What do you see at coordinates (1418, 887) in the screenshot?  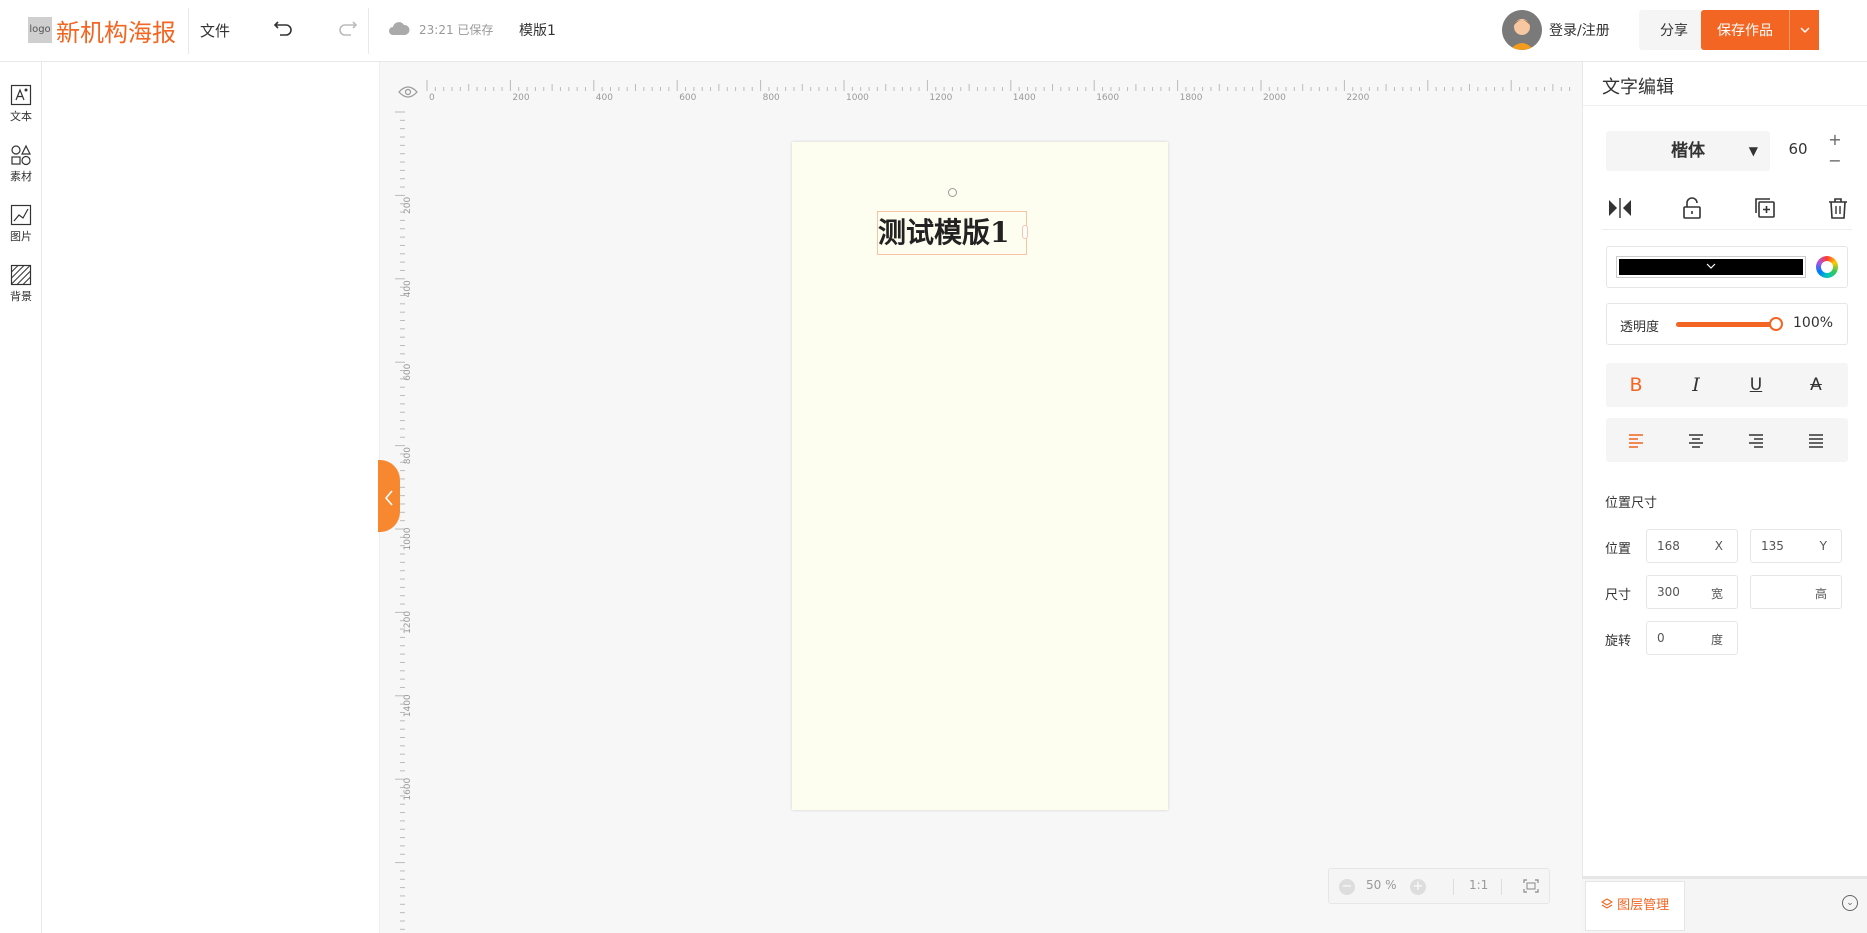 I see `zoom-in-button: +` at bounding box center [1418, 887].